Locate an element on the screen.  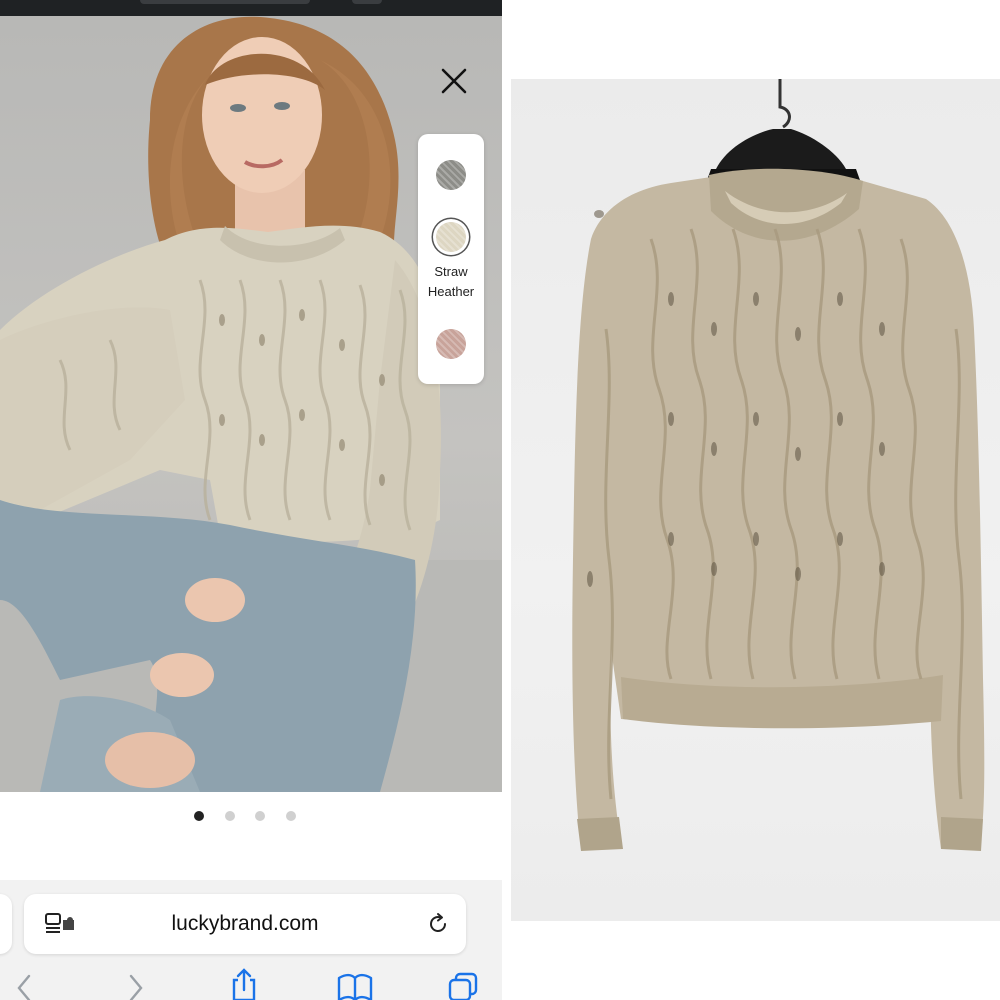
close-button is located at coordinates (454, 81).